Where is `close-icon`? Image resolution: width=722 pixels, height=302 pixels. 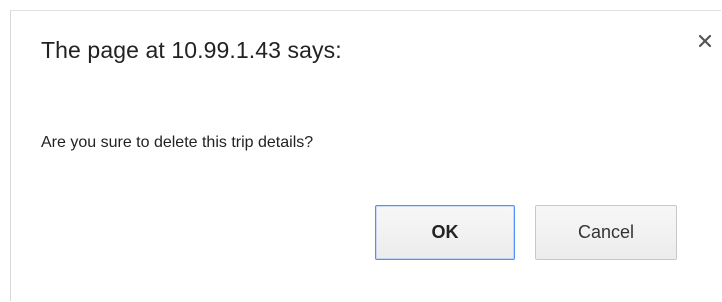
close-icon is located at coordinates (705, 41).